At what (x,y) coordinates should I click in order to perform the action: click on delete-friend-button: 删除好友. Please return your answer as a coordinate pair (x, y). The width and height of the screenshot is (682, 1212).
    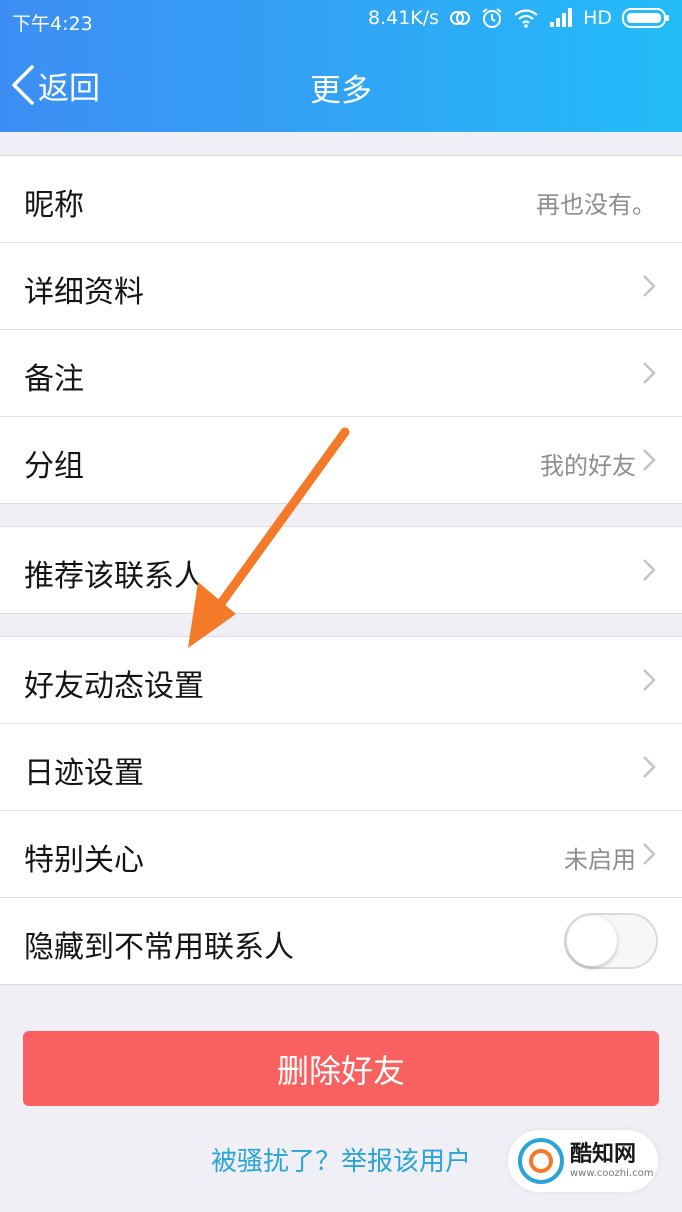
    Looking at the image, I should click on (341, 1068).